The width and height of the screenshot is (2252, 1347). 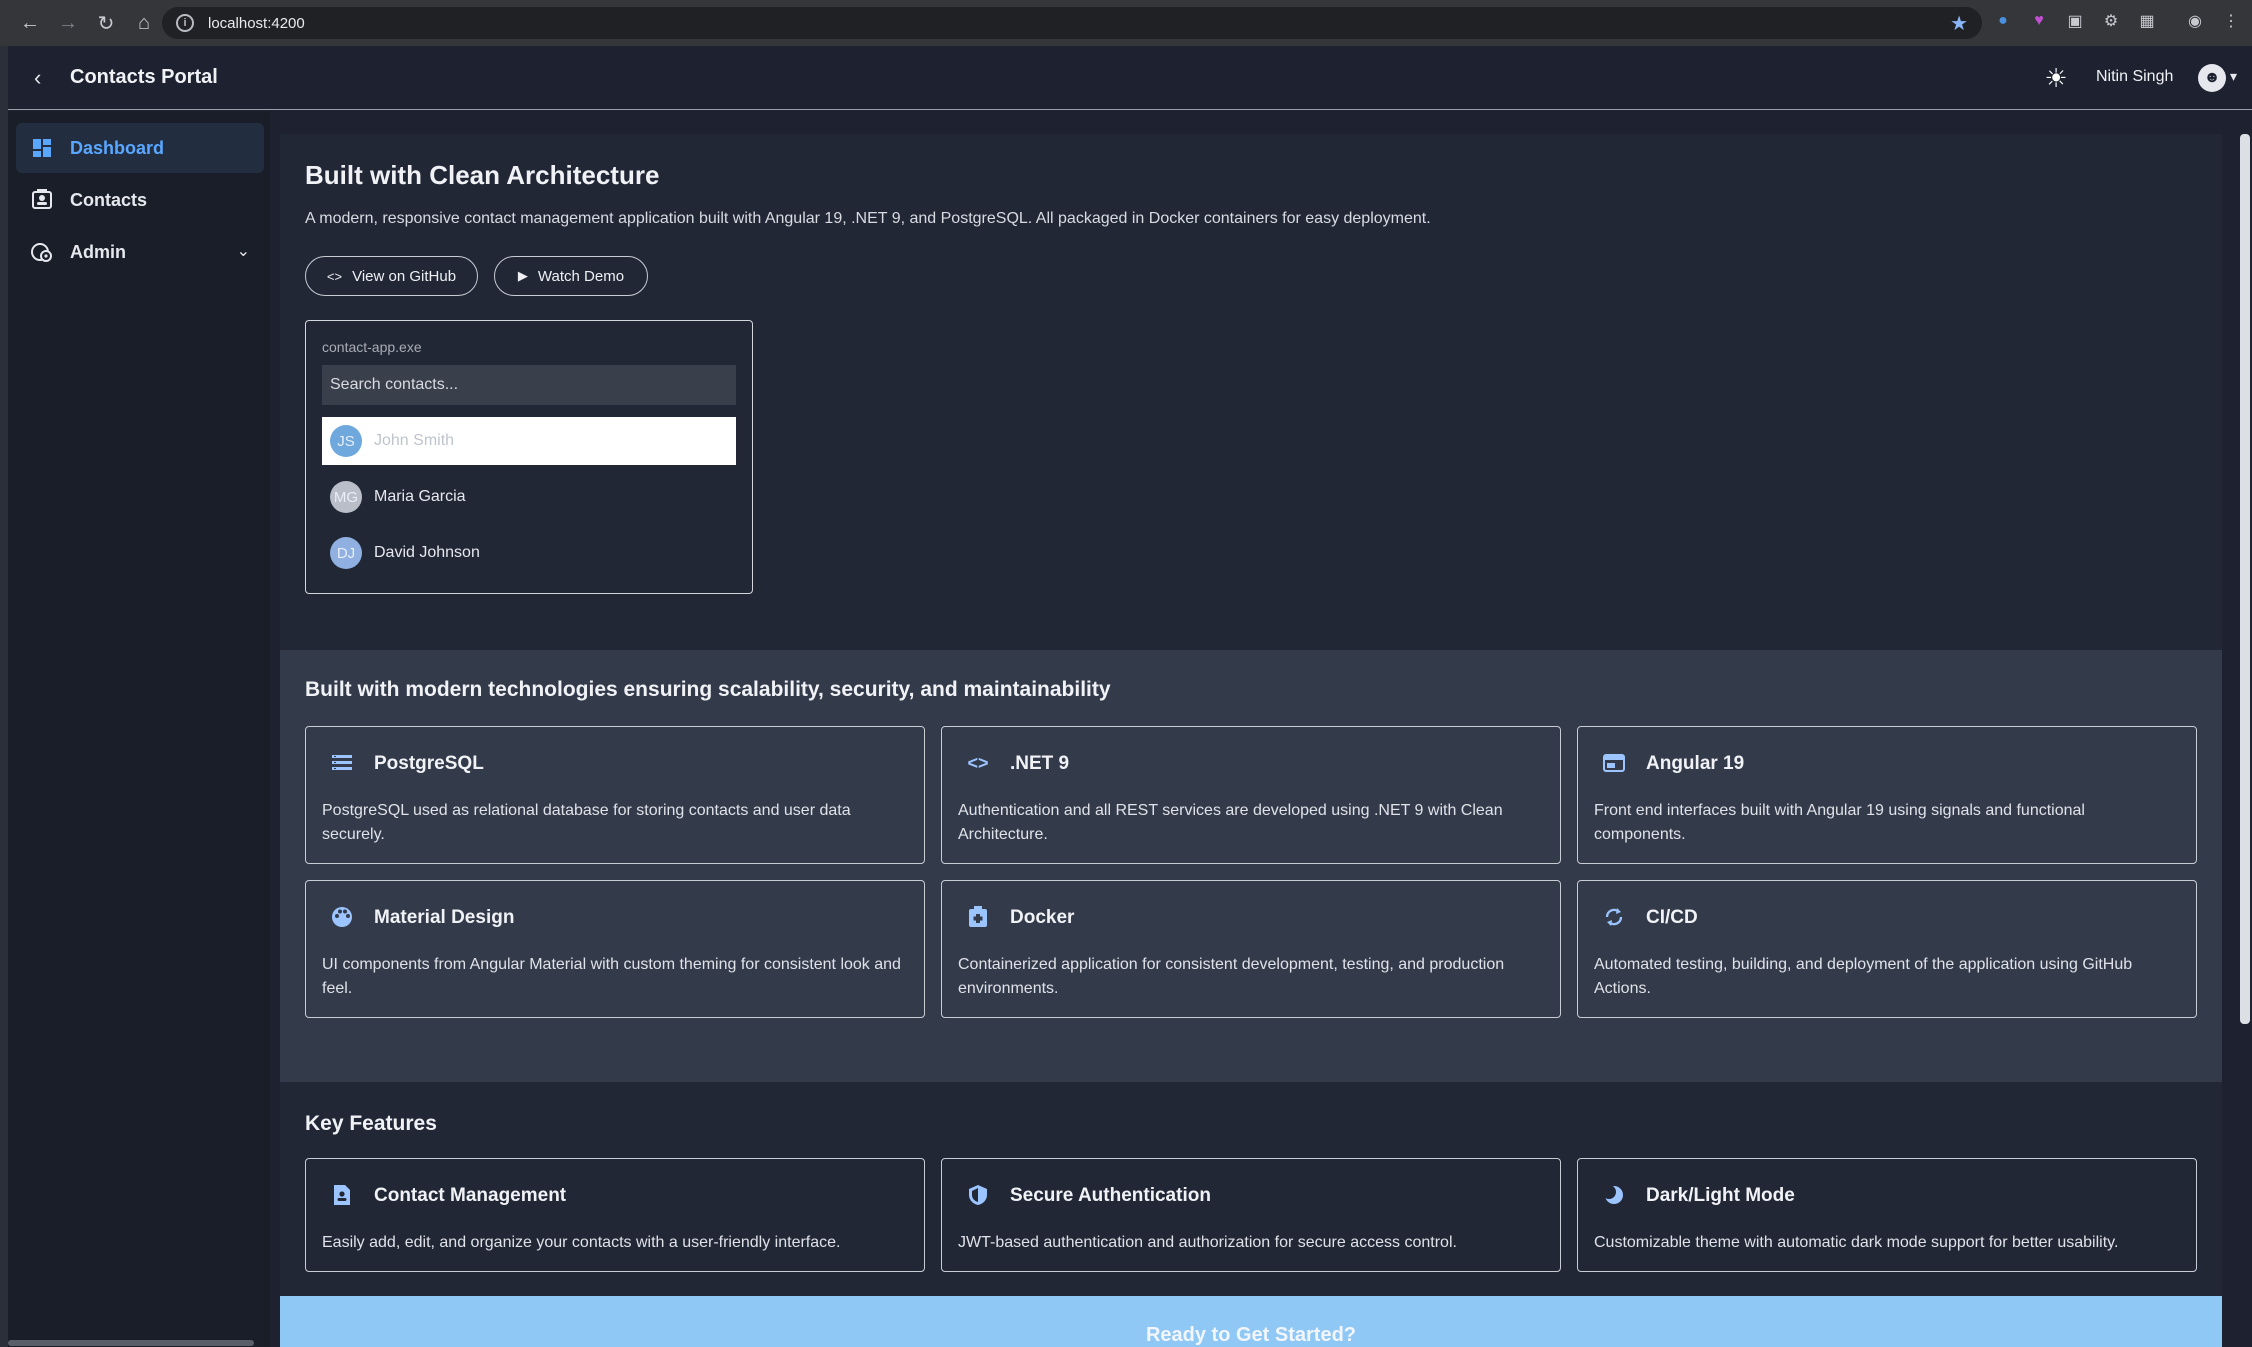 What do you see at coordinates (371, 1123) in the screenshot?
I see `section-title: Key Features` at bounding box center [371, 1123].